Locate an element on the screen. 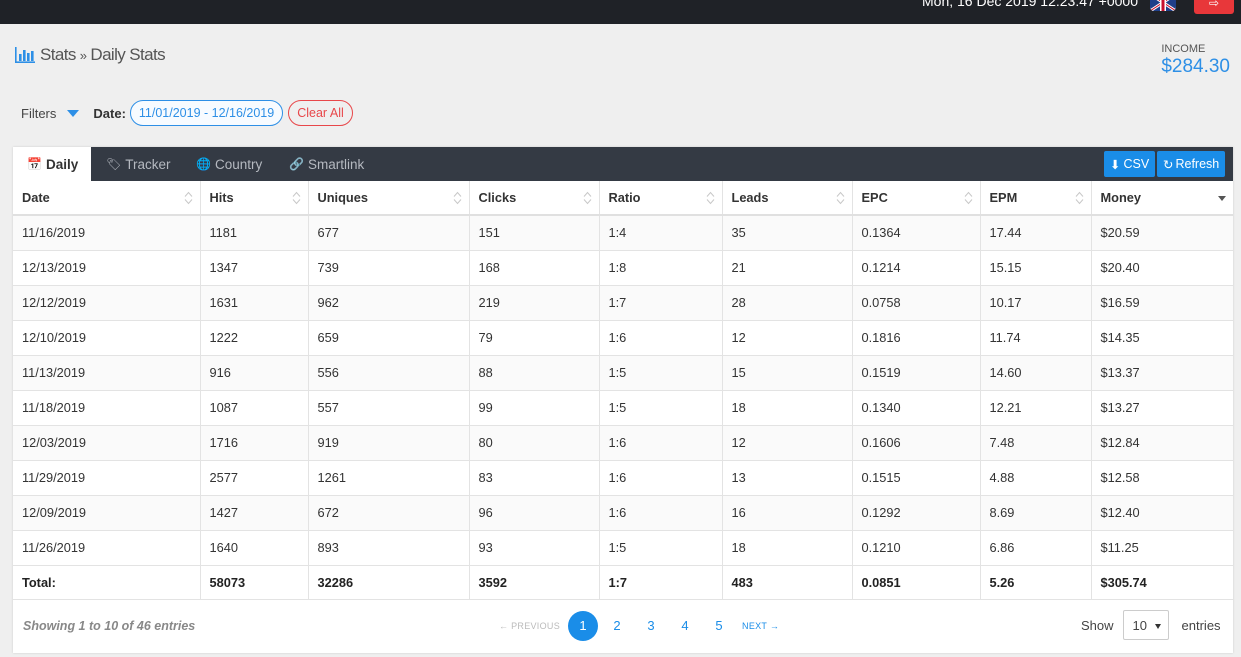  cell-epc: 0.1816 is located at coordinates (916, 338).